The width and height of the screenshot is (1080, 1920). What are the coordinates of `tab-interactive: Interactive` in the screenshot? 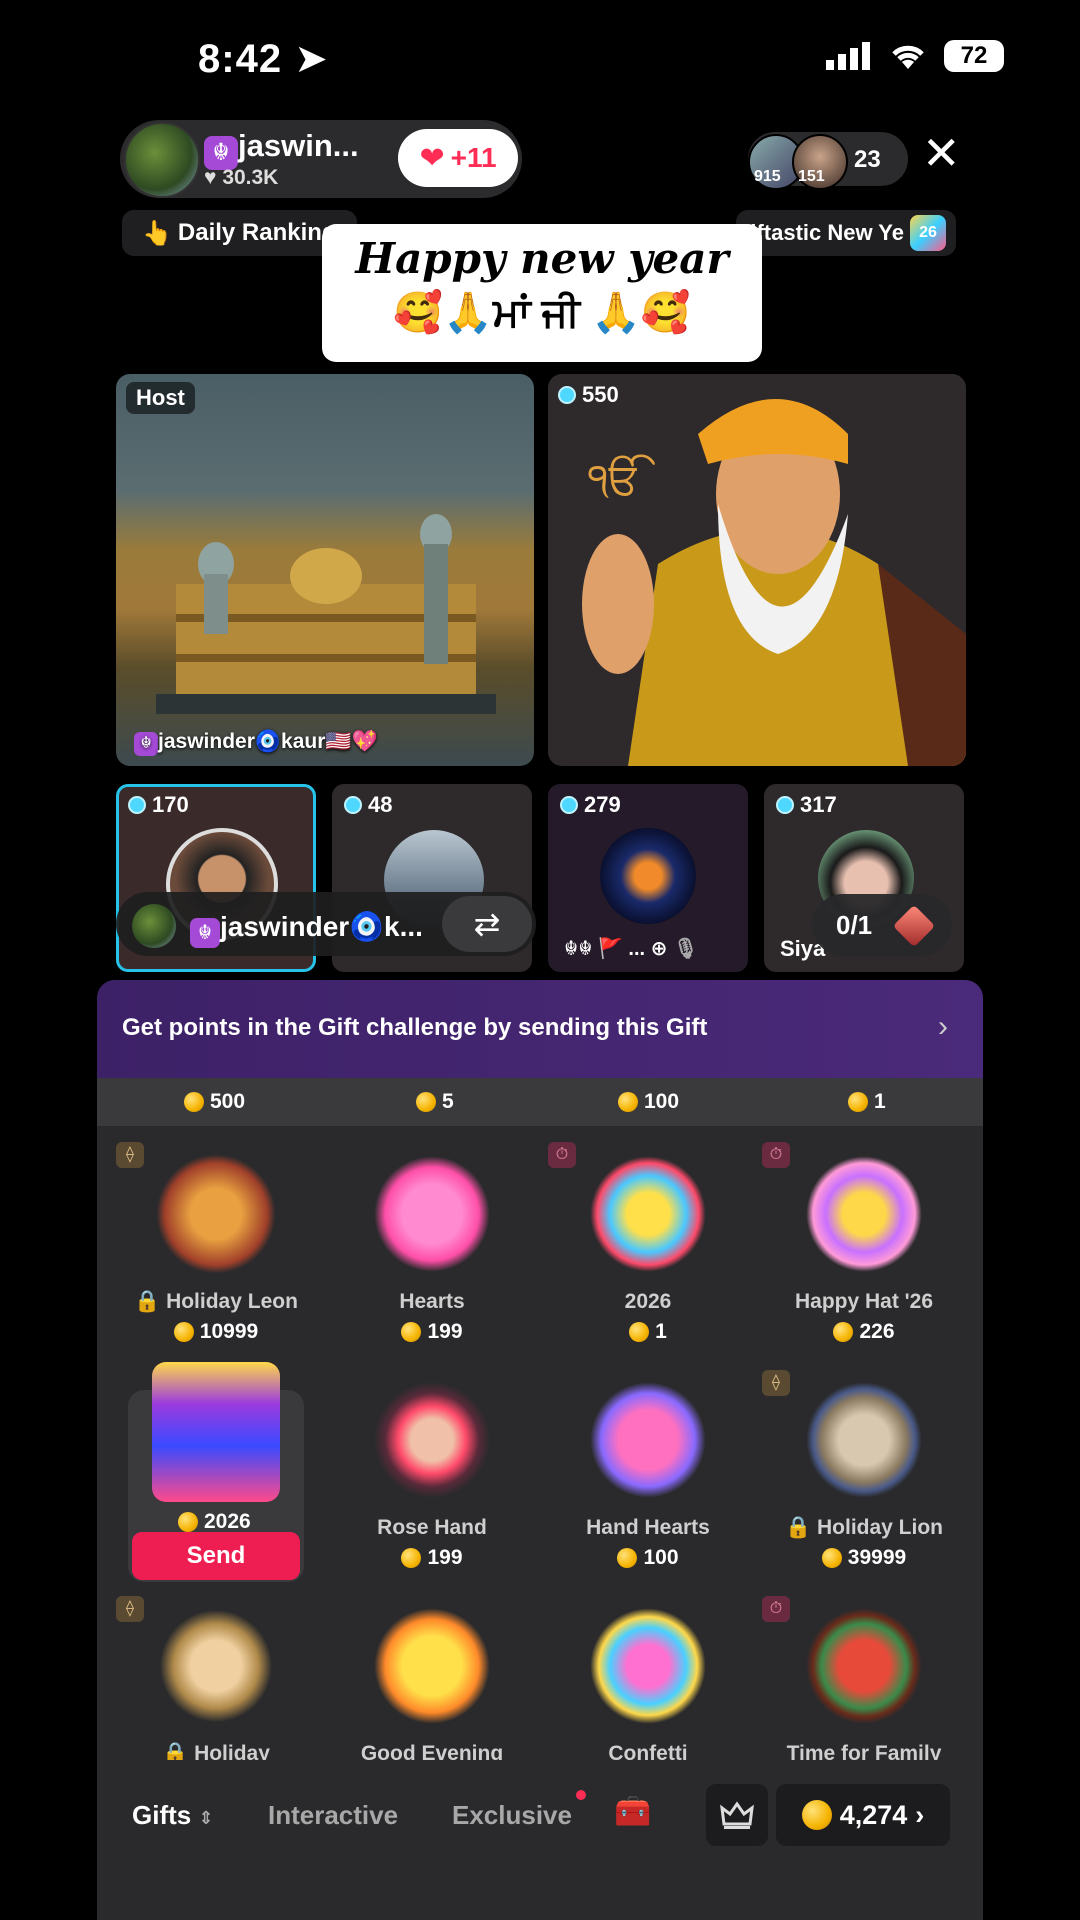 It's located at (333, 1815).